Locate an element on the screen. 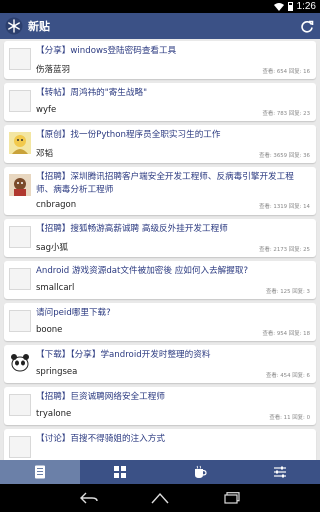 This screenshot has height=512, width=320. post-author: springsea is located at coordinates (57, 372).